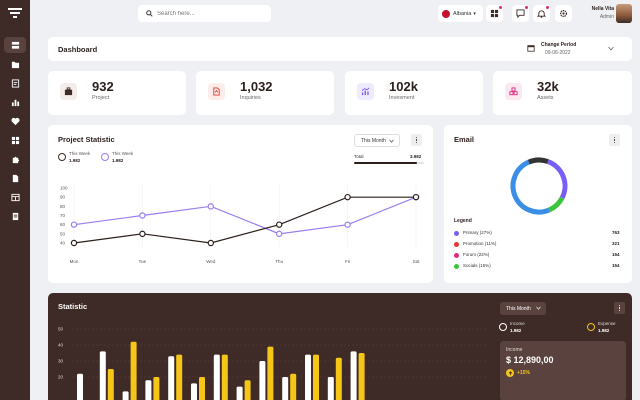 The width and height of the screenshot is (640, 400). Describe the element at coordinates (15, 140) in the screenshot. I see `sidebar-item-apps` at that location.